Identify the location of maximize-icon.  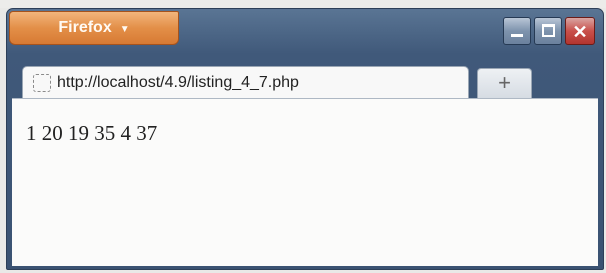
(548, 30).